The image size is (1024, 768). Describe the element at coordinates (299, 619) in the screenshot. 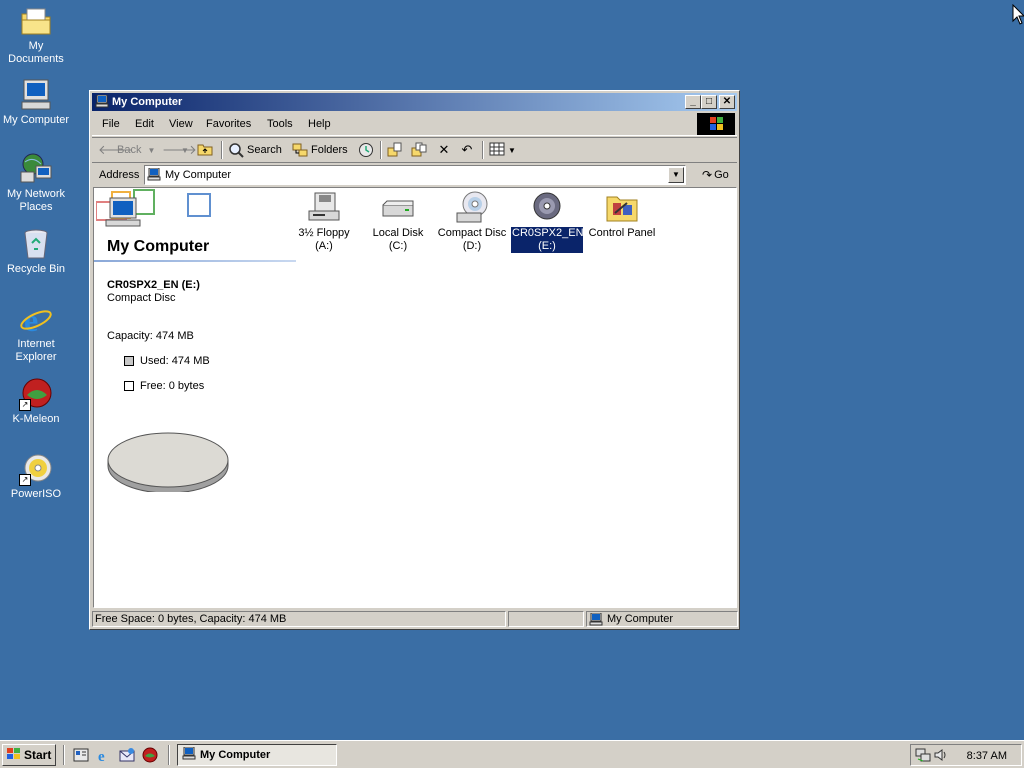

I see `status-free-space: Free Space: 0 bytes, Capacity: 474 MB` at that location.